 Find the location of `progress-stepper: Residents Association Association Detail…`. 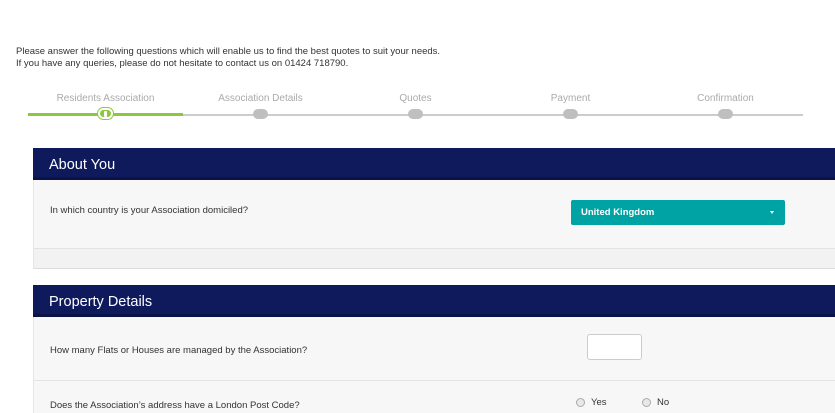

progress-stepper: Residents Association Association Detail… is located at coordinates (415, 108).